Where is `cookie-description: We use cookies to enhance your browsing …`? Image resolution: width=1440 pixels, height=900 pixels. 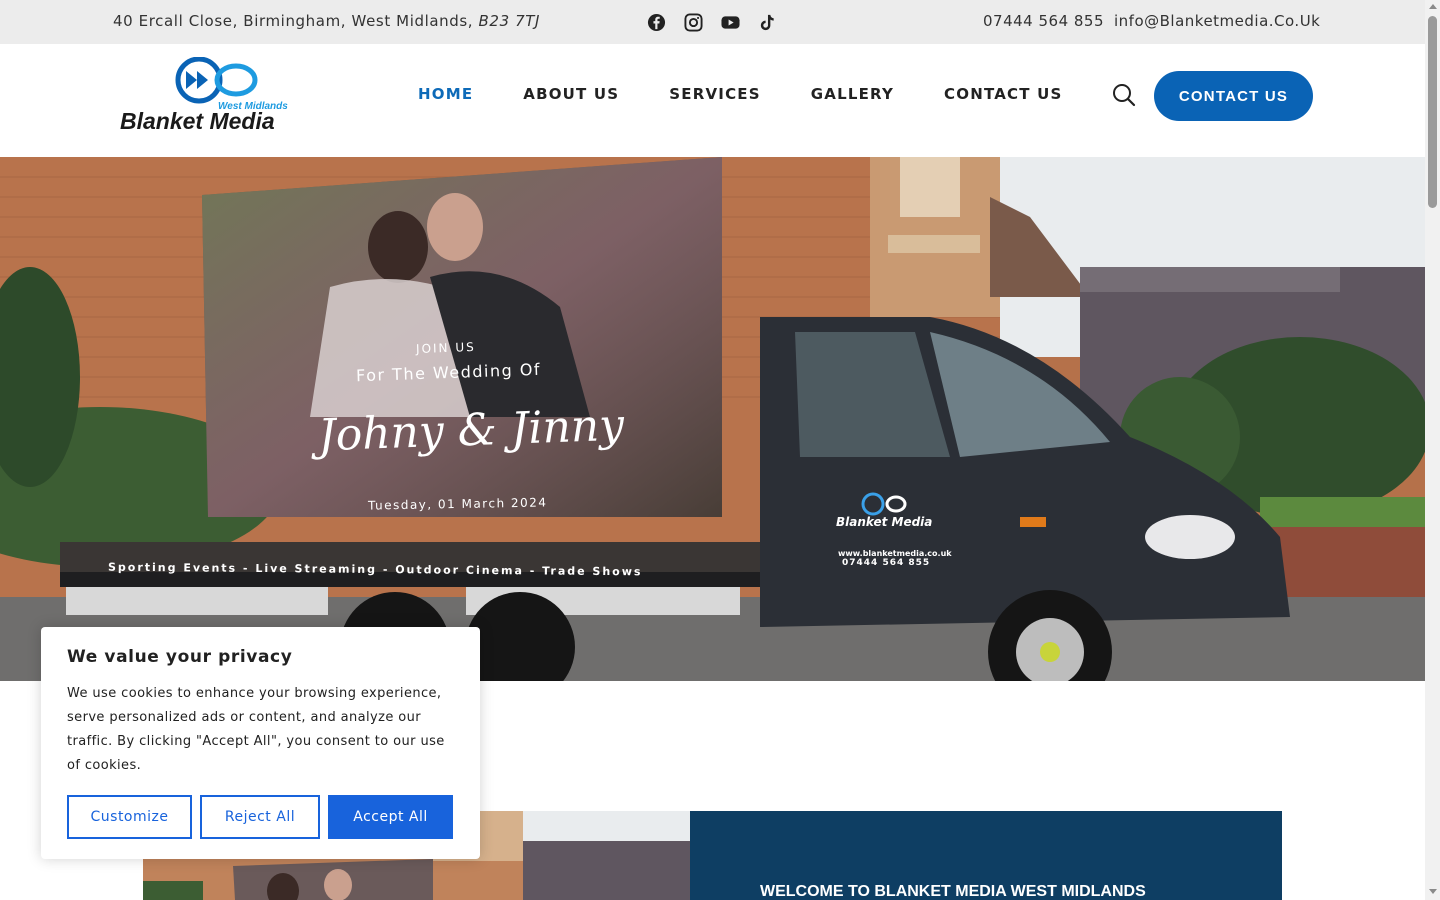
cookie-description: We use cookies to enhance your browsing … is located at coordinates (256, 729).